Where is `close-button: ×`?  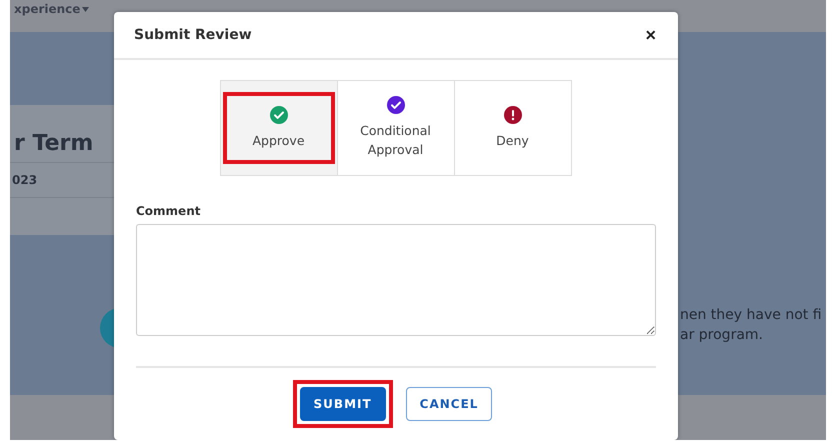 close-button: × is located at coordinates (650, 35).